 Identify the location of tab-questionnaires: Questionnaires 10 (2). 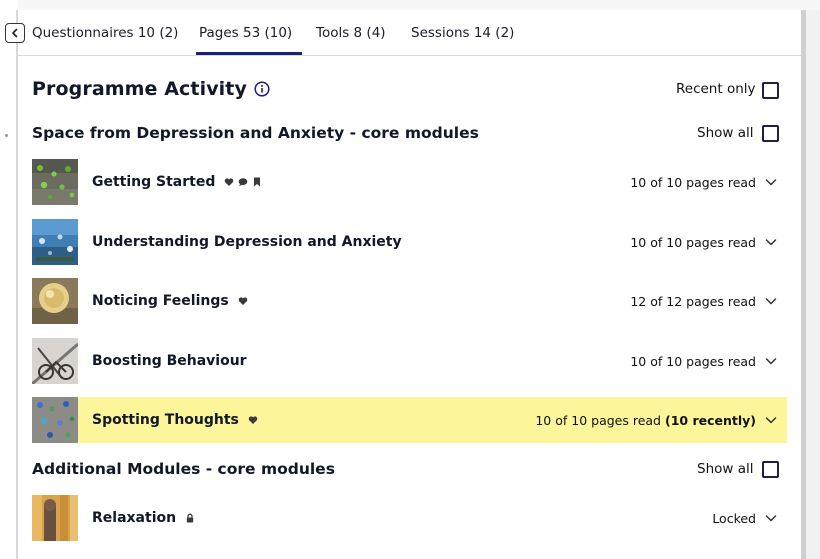
(110, 33).